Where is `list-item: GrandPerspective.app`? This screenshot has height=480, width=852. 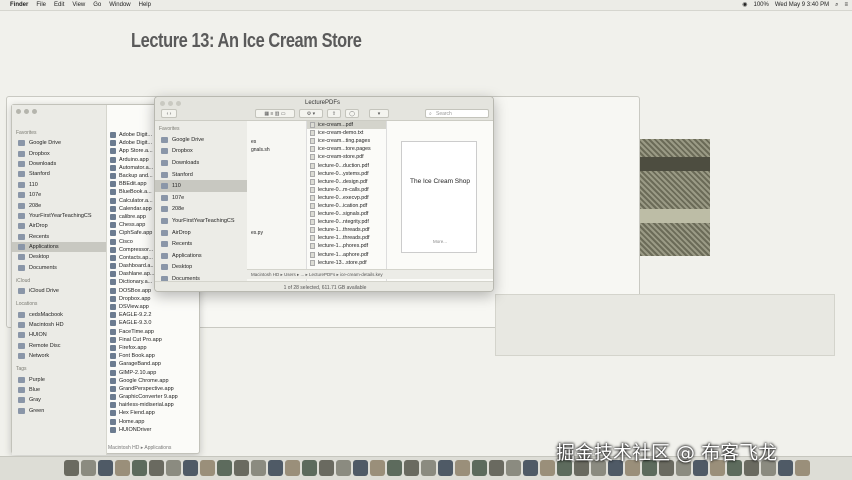
list-item: GrandPerspective.app is located at coordinates (155, 389).